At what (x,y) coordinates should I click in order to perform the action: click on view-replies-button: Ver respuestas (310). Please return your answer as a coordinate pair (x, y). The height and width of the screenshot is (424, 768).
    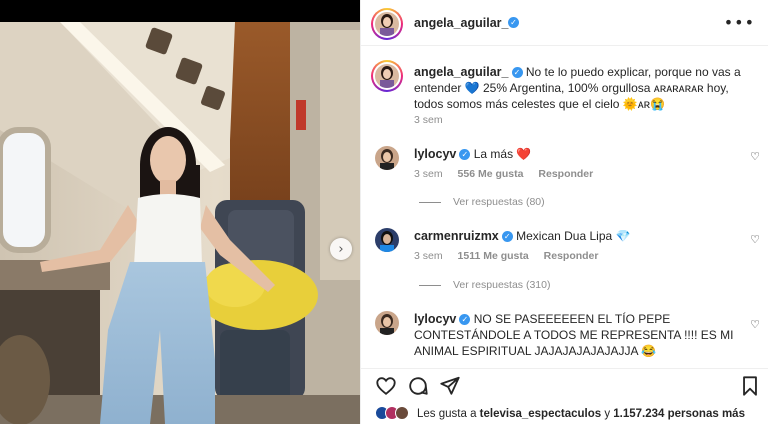
    Looking at the image, I should click on (484, 285).